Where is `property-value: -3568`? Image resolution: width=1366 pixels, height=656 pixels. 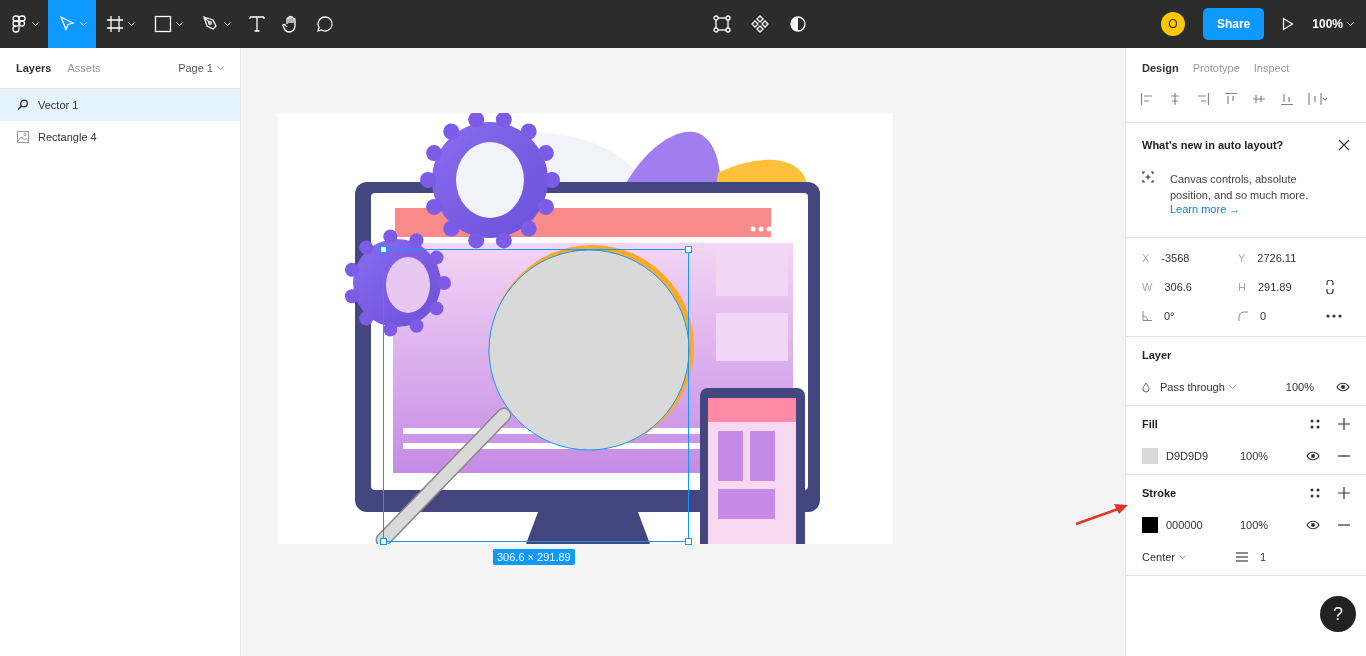 property-value: -3568 is located at coordinates (1175, 258).